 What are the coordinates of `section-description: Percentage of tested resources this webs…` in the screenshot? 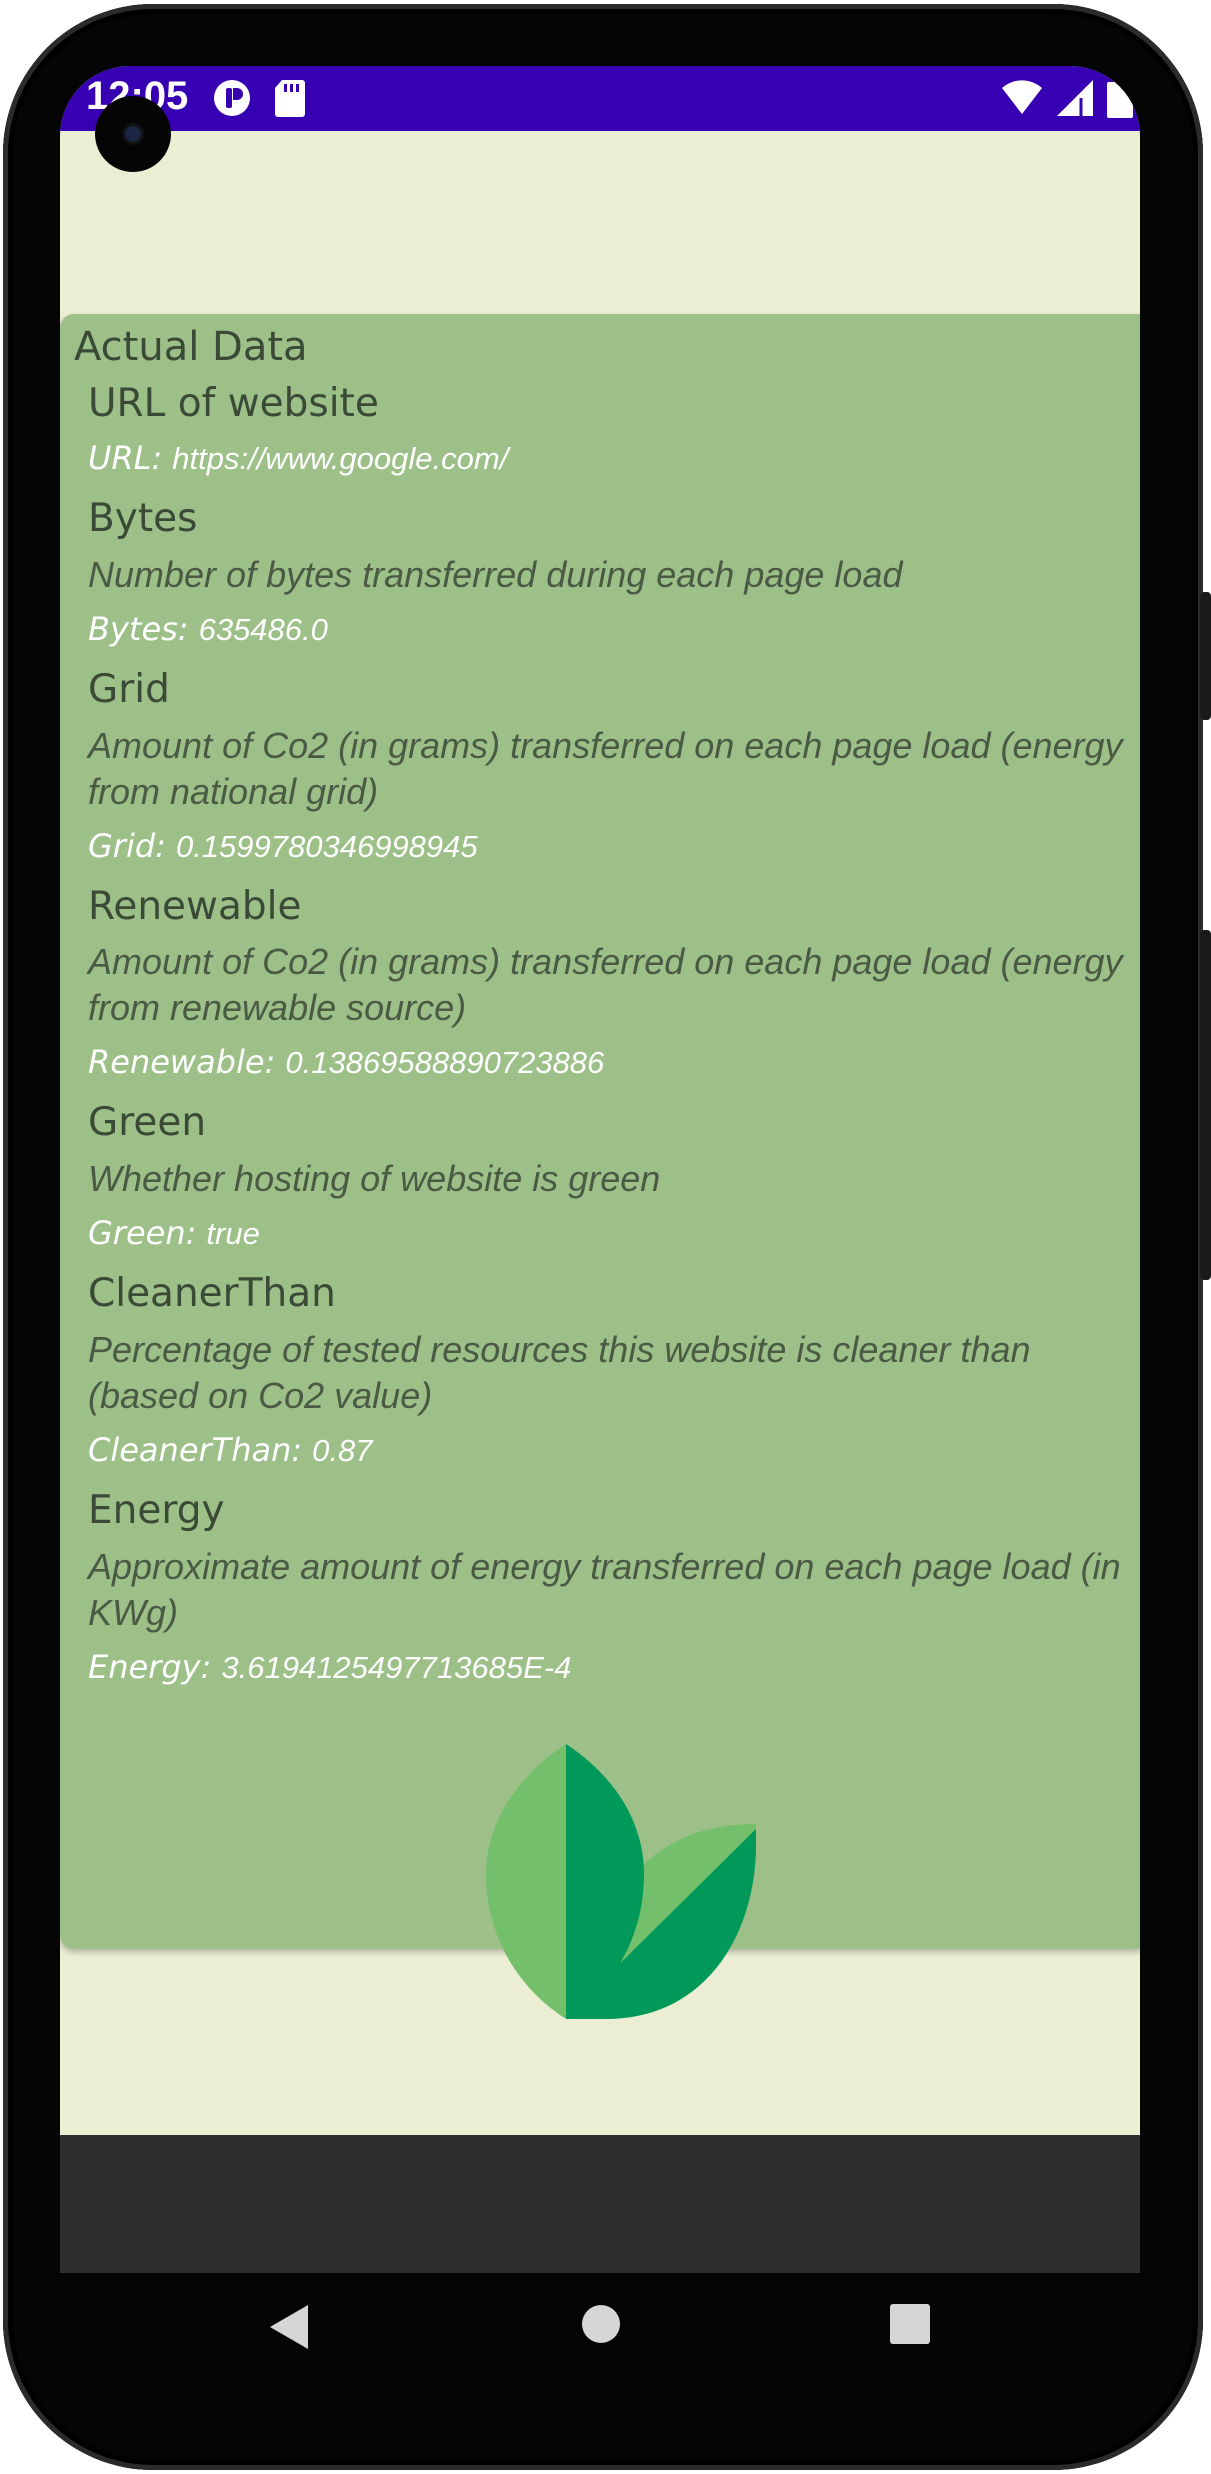 It's located at (559, 1373).